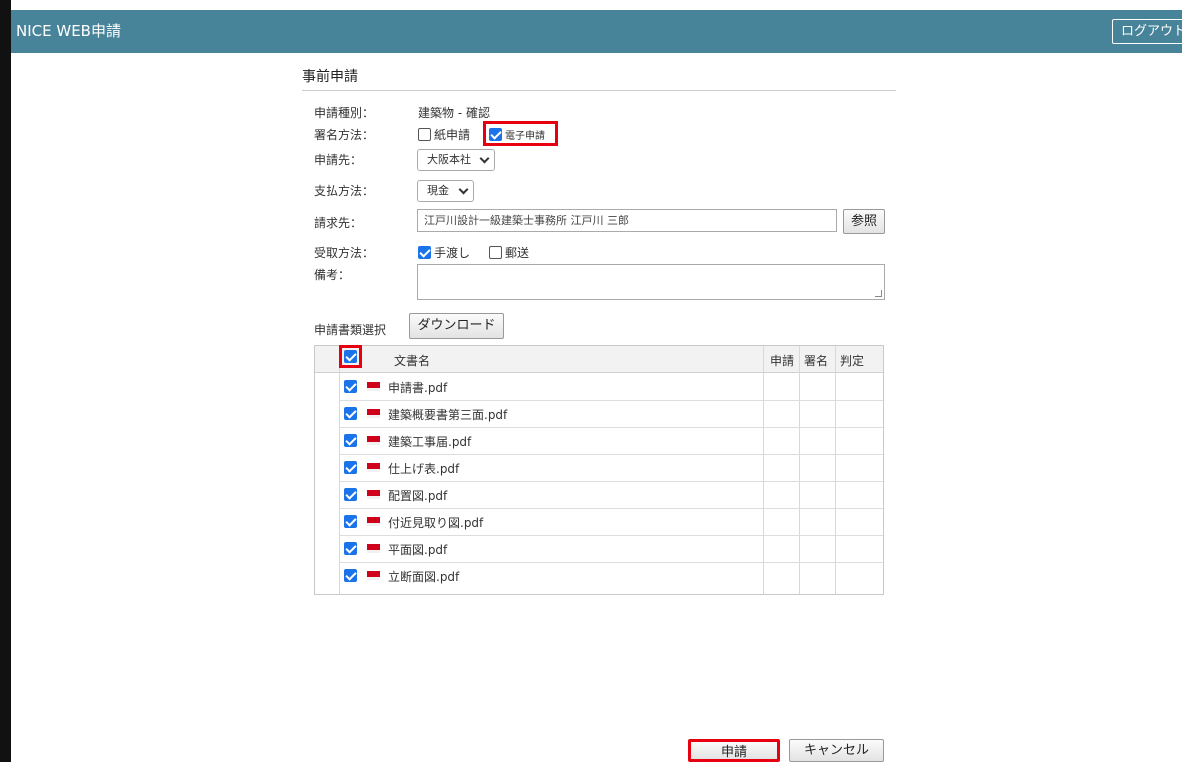  I want to click on logout-button: ログアウト, so click(1147, 31).